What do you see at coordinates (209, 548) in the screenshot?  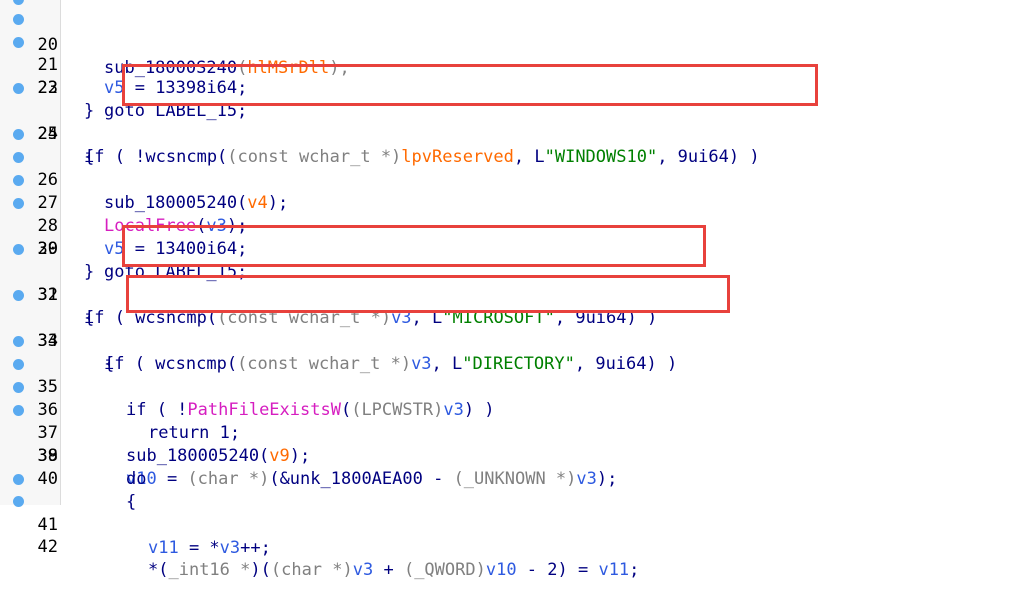 I see `code-text: v11 = *v3++;` at bounding box center [209, 548].